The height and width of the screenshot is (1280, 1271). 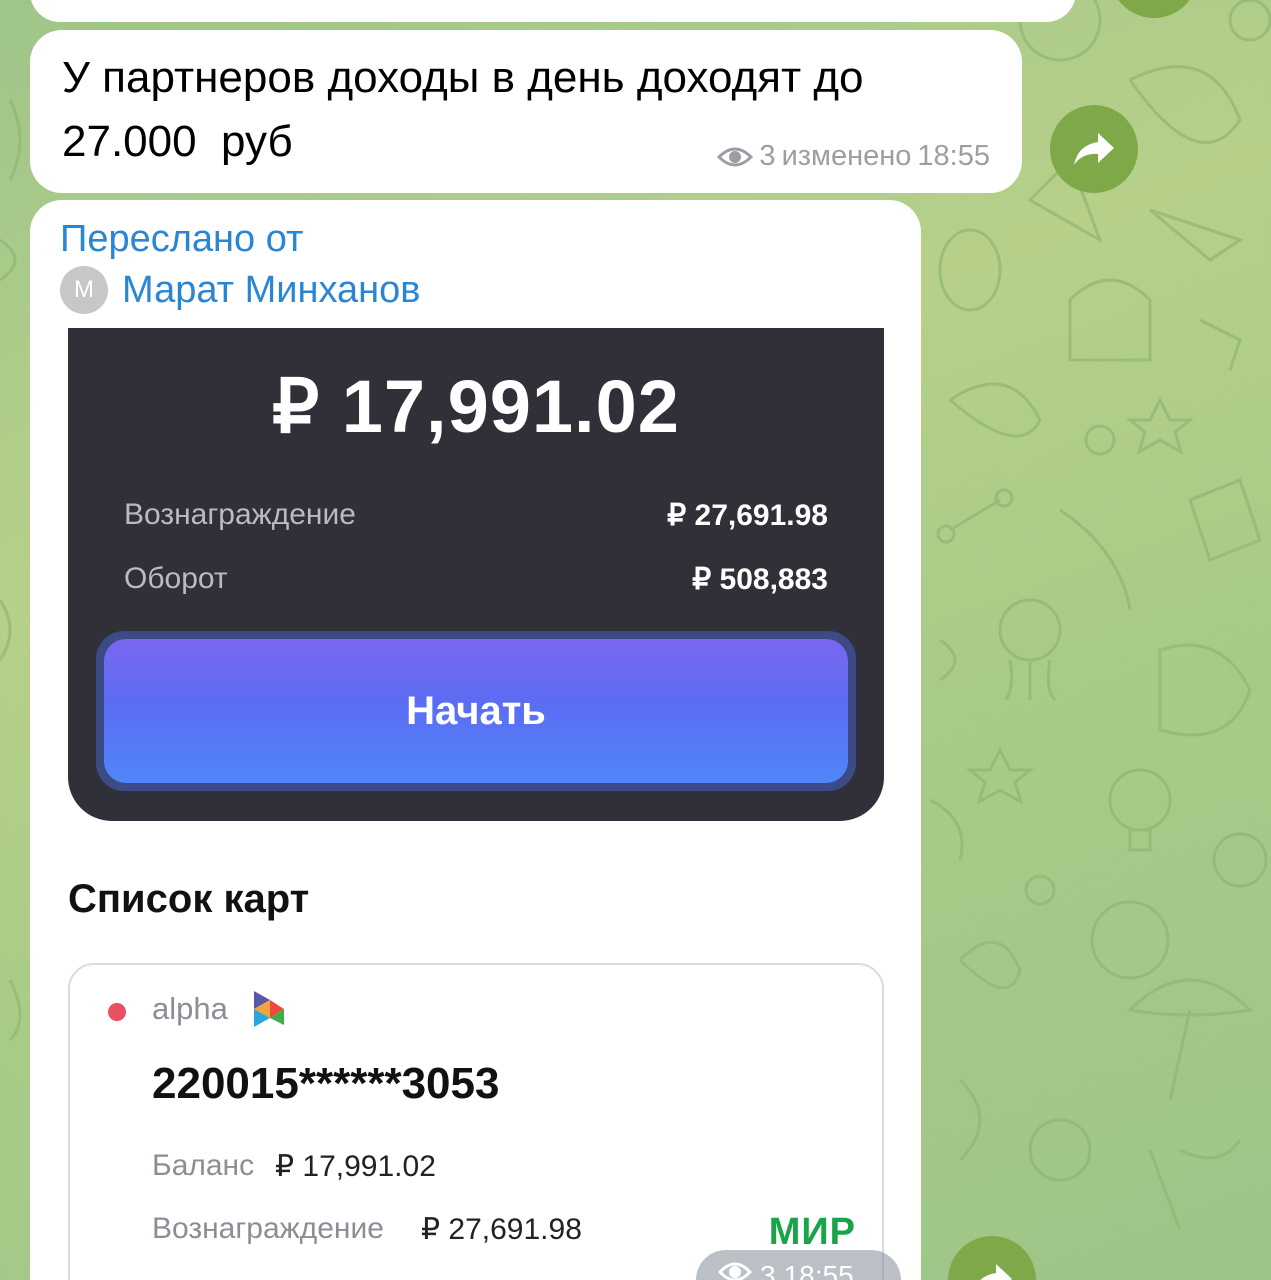 I want to click on forwarded-author: M Марат Минханов, so click(x=240, y=290).